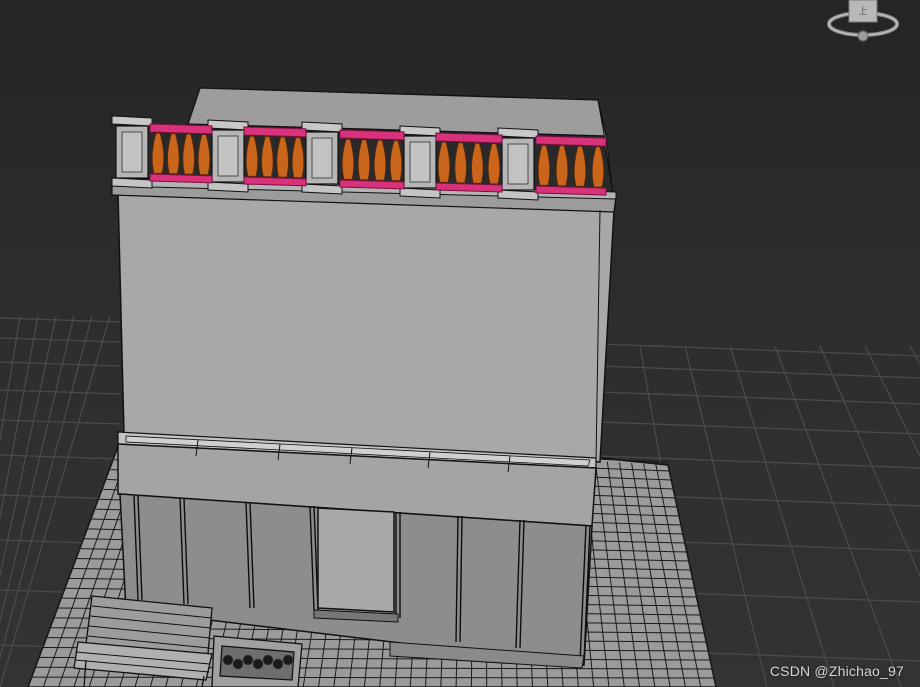 Image resolution: width=920 pixels, height=687 pixels. Describe the element at coordinates (836, 671) in the screenshot. I see `watermark-text: CSDN @Zhichao_97` at that location.